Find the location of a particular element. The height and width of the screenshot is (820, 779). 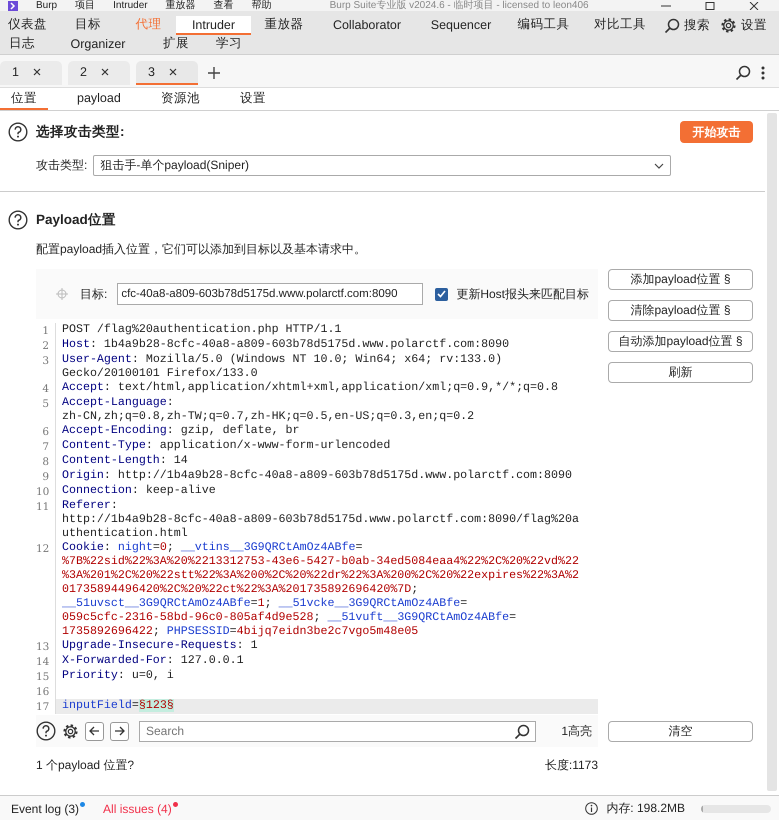

section-tab: 资源池 is located at coordinates (180, 99).